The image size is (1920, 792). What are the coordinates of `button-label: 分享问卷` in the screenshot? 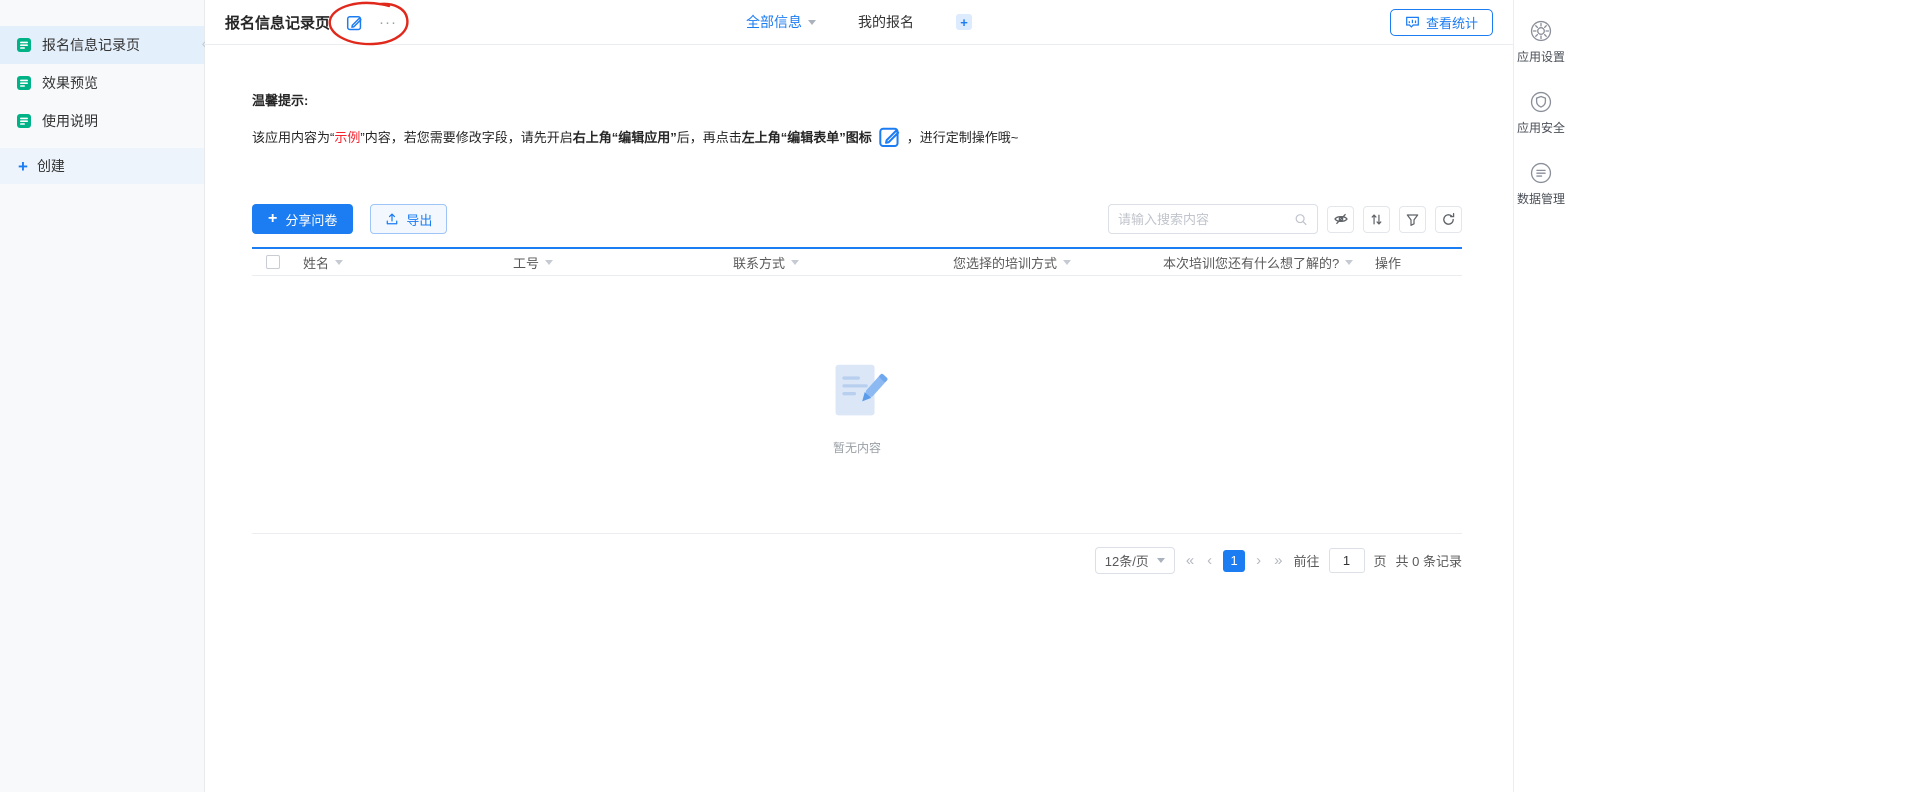 It's located at (311, 220).